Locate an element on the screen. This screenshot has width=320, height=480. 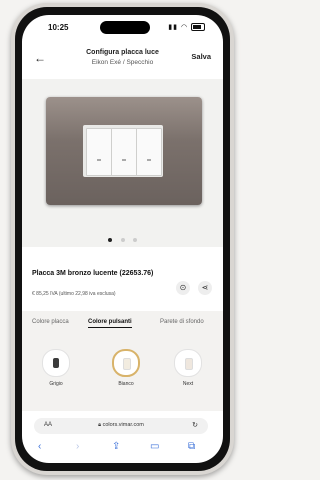
url-text: 🔒︎ colors.vimar.com is located at coordinates (121, 425).